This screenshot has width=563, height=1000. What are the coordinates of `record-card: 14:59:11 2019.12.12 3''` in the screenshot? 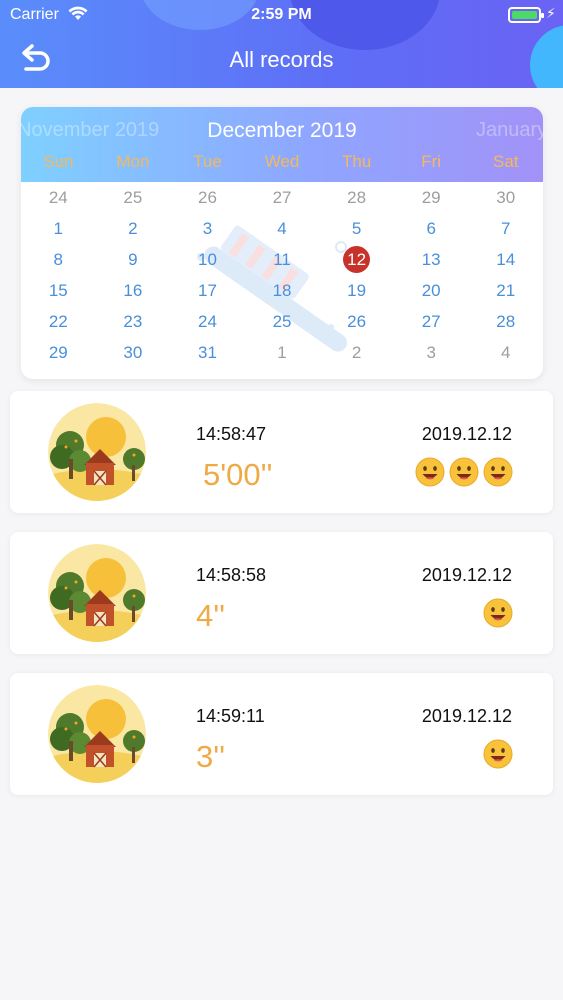 It's located at (281, 734).